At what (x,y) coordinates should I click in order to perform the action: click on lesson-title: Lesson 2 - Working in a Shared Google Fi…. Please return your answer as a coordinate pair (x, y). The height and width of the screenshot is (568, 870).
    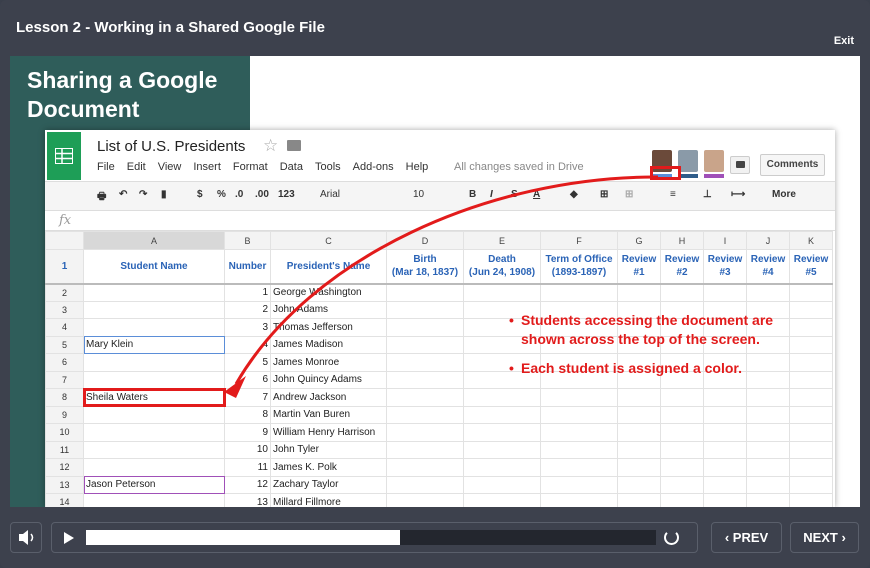
    Looking at the image, I should click on (170, 27).